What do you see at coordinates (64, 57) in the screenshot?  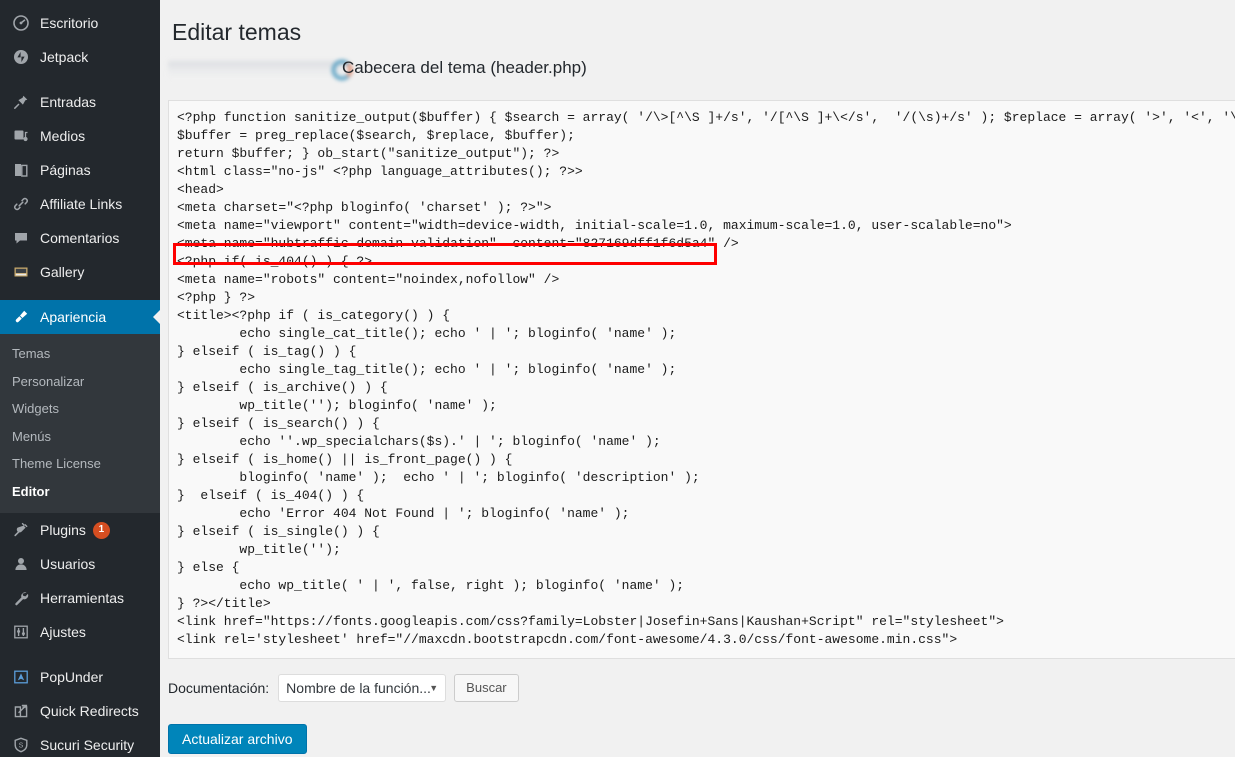 I see `sidebar-item-label: Jetpack` at bounding box center [64, 57].